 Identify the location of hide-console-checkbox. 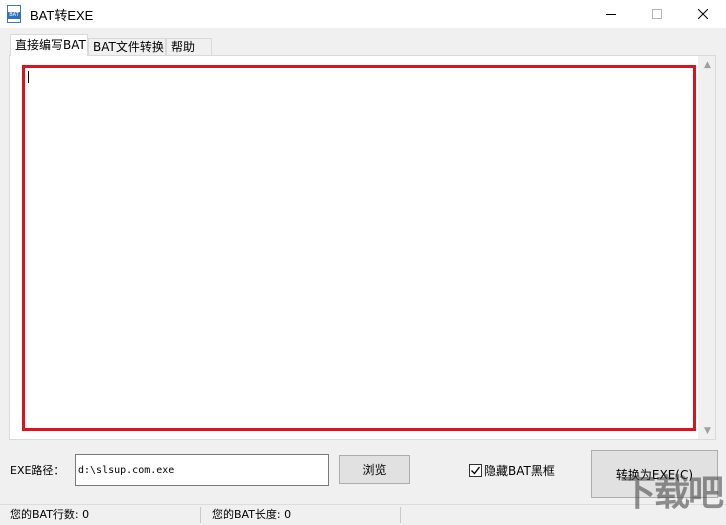
(475, 470).